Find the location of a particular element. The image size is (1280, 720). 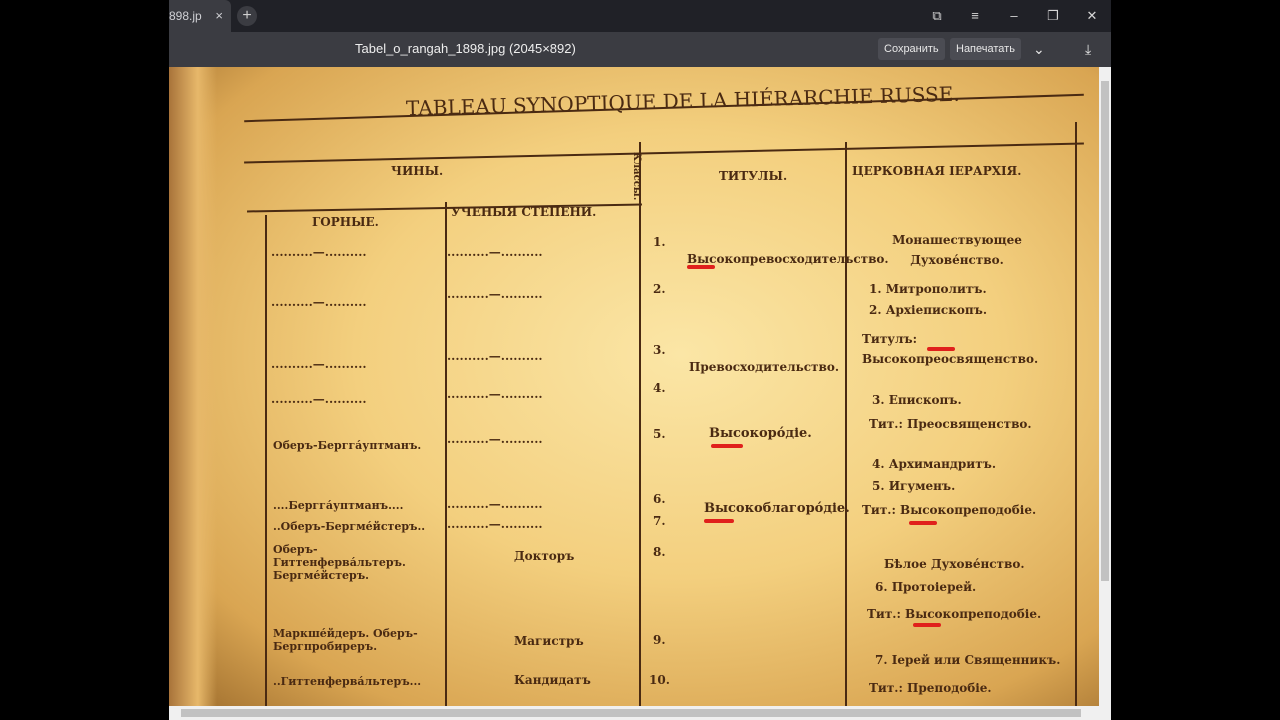

class-number: 3. is located at coordinates (659, 350).